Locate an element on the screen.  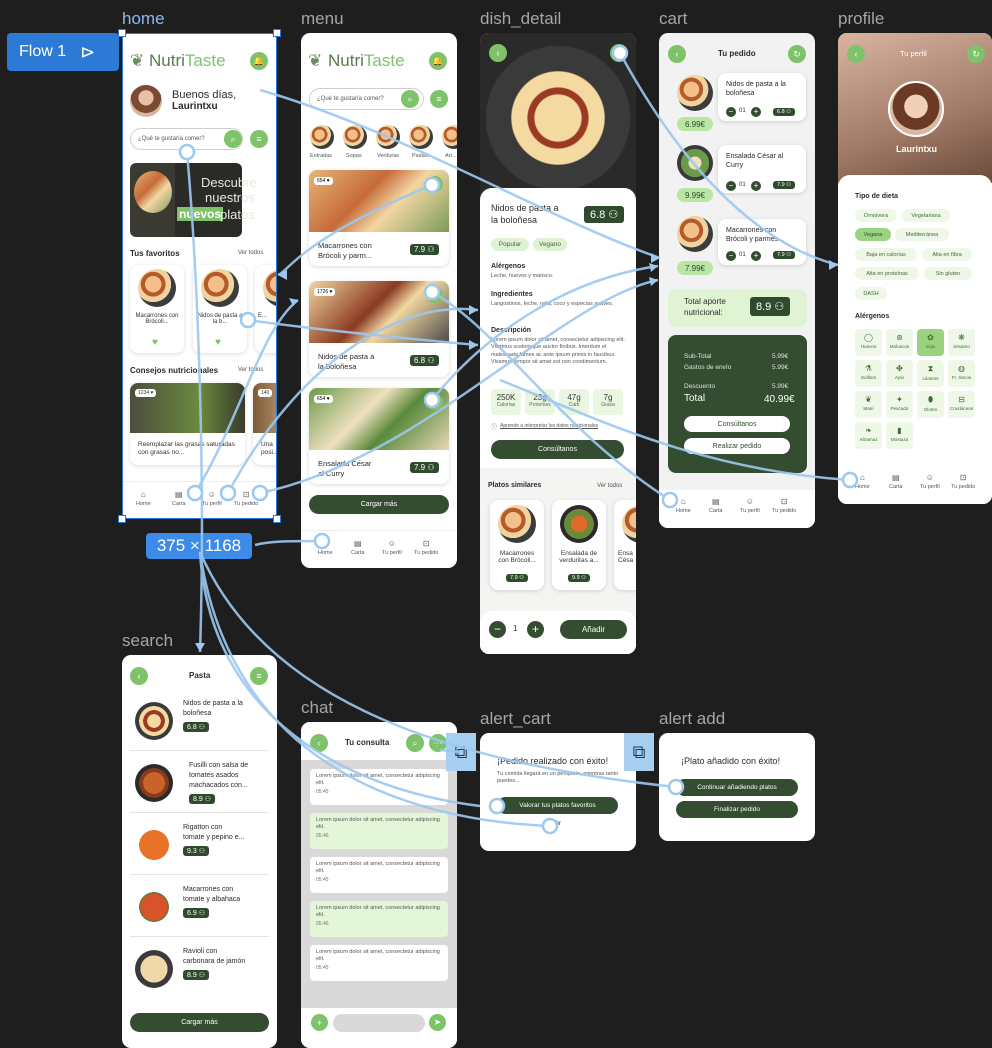
message-input is located at coordinates (379, 1023).